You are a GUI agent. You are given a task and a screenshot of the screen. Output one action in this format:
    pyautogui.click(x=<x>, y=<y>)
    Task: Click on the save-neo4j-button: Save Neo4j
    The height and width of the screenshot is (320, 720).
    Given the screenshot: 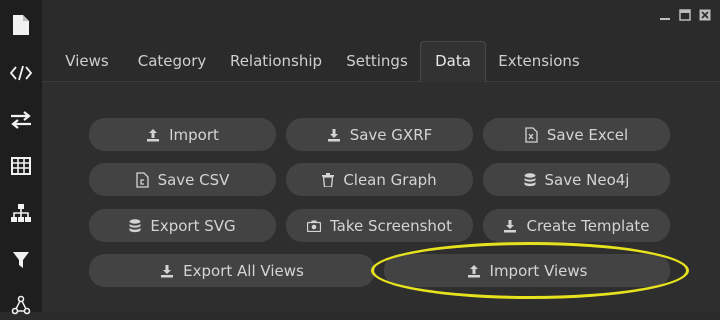 What is the action you would take?
    pyautogui.click(x=576, y=179)
    